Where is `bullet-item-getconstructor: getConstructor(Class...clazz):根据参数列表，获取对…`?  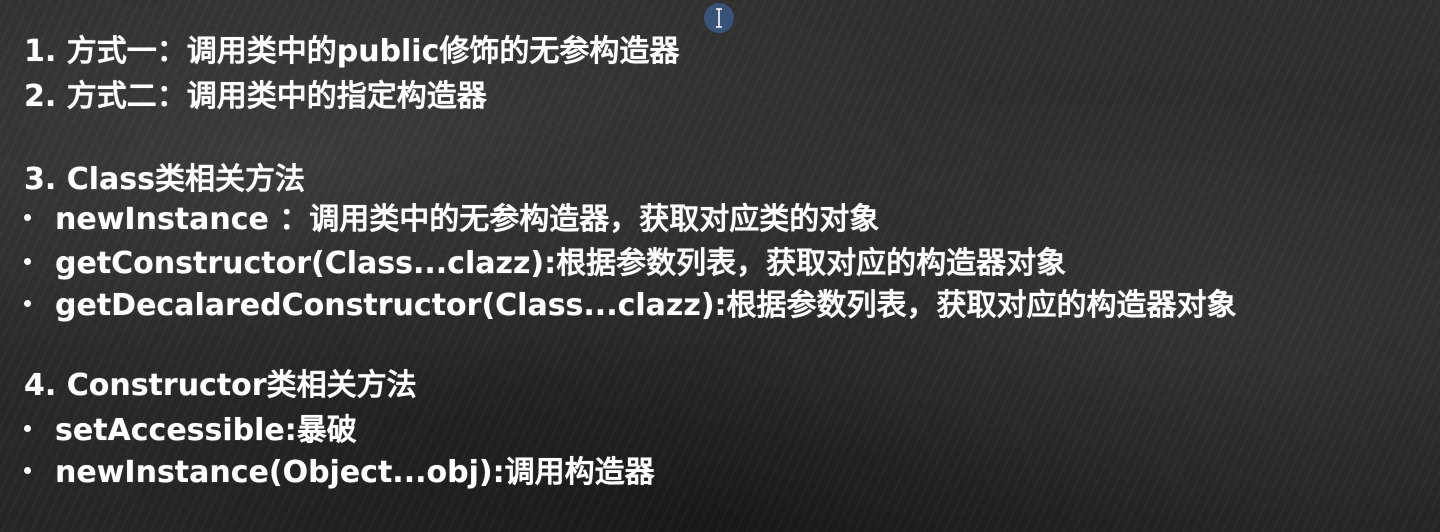 bullet-item-getconstructor: getConstructor(Class...clazz):根据参数列表，获取对… is located at coordinates (545, 264).